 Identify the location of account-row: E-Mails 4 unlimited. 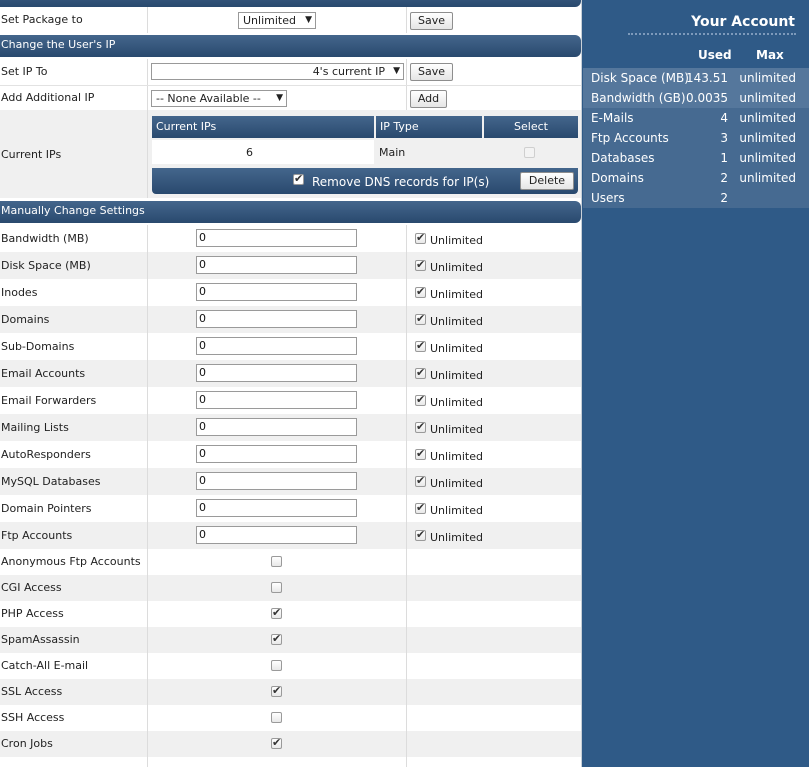
(696, 118).